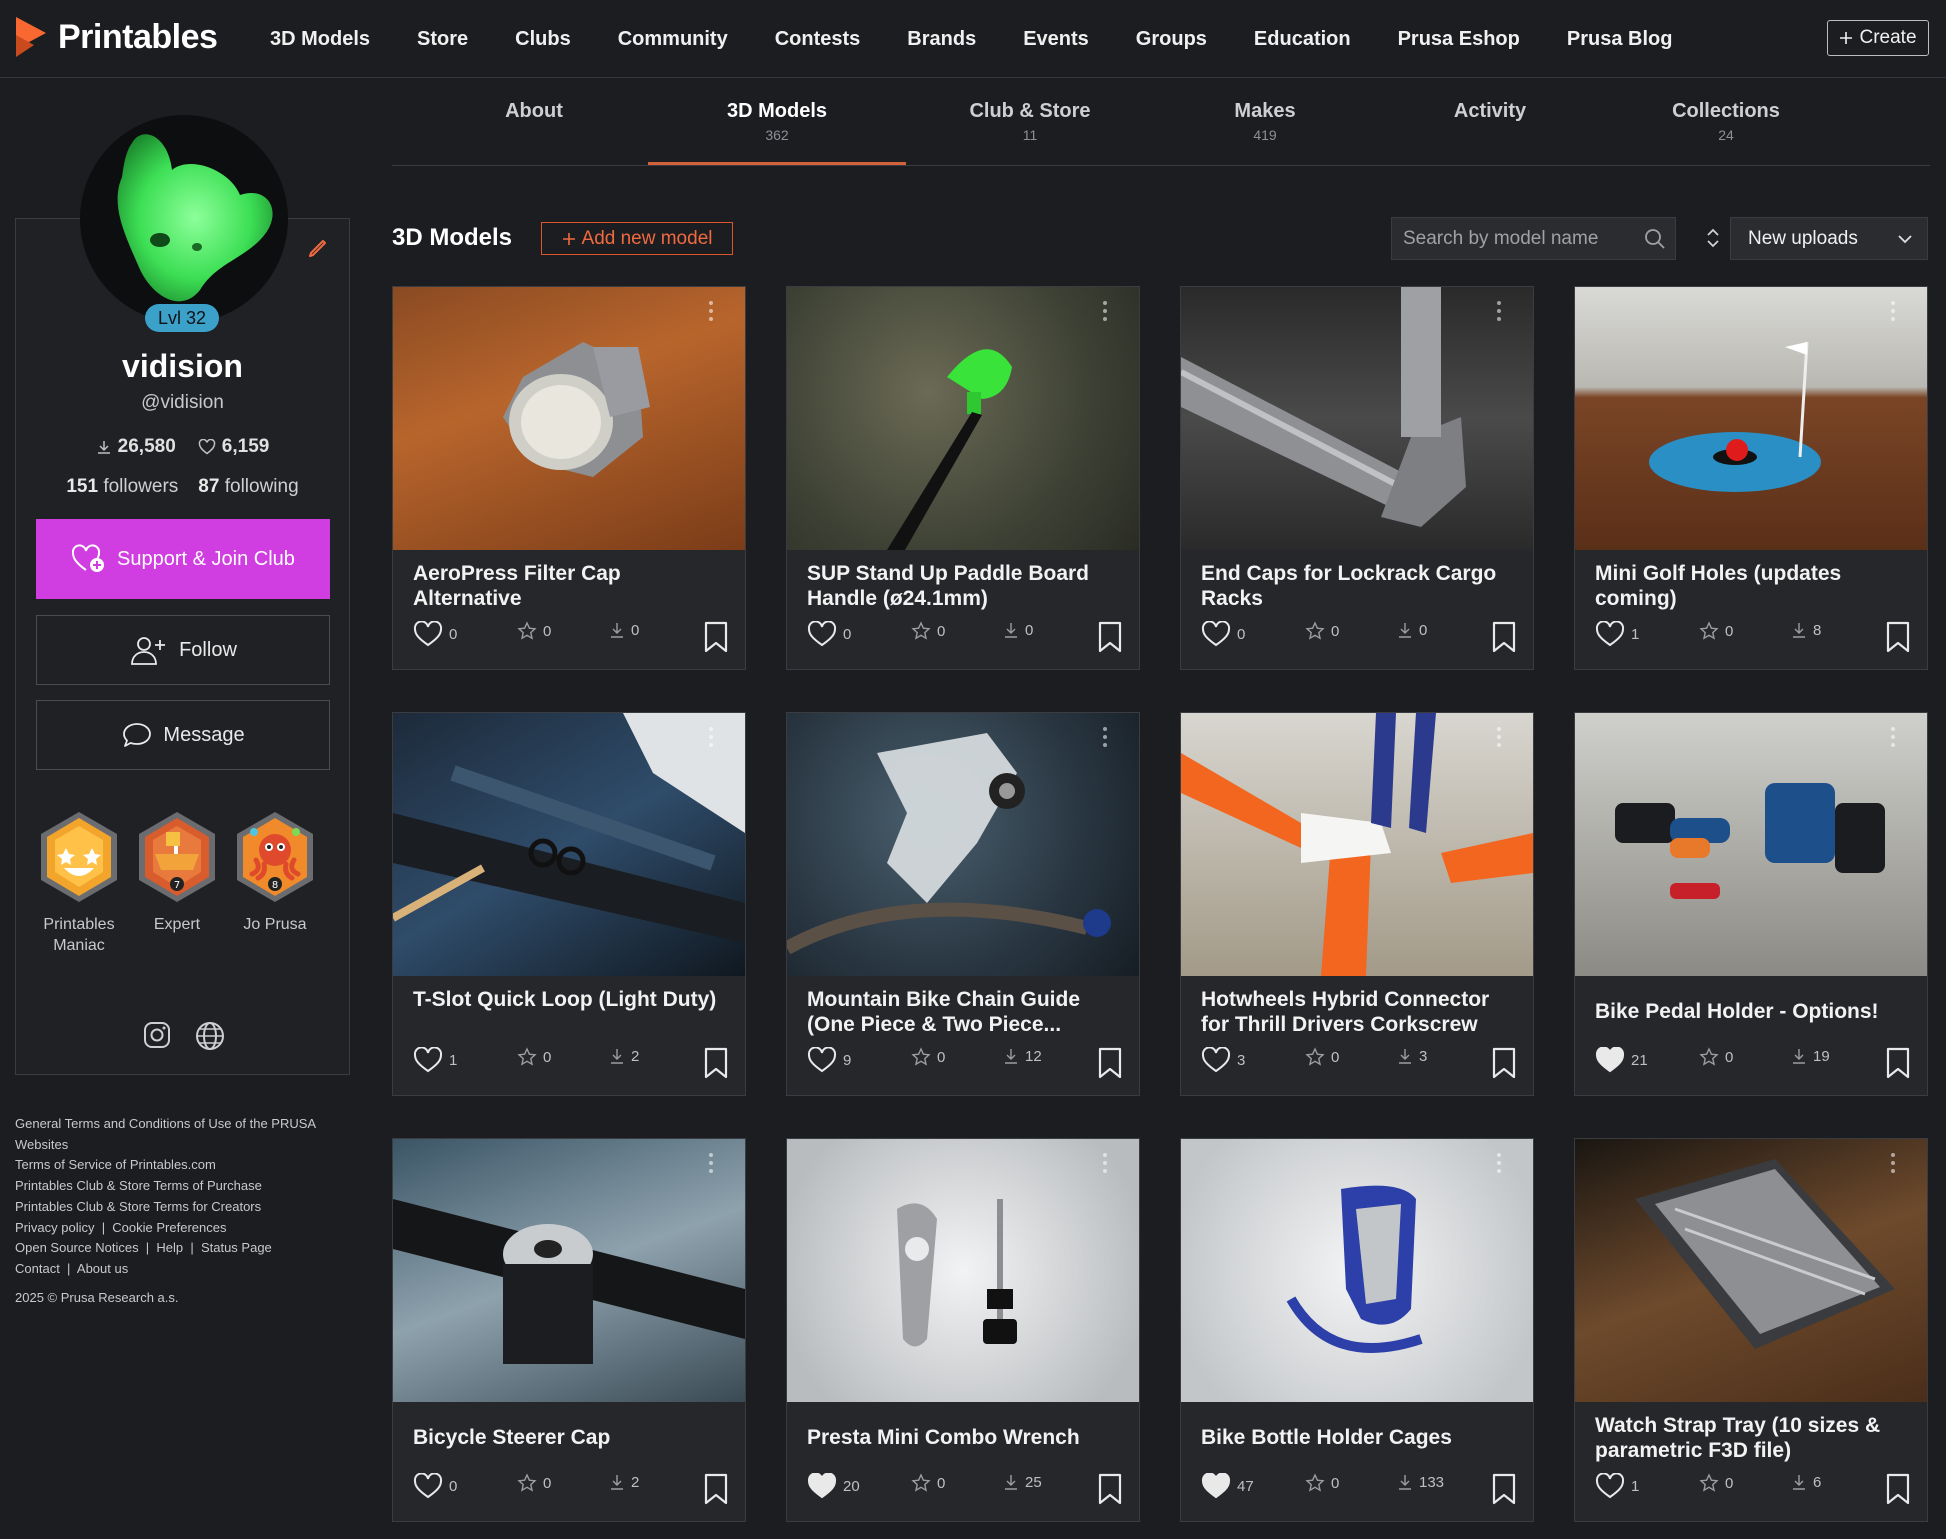  I want to click on like-button: 21, so click(1621, 1060).